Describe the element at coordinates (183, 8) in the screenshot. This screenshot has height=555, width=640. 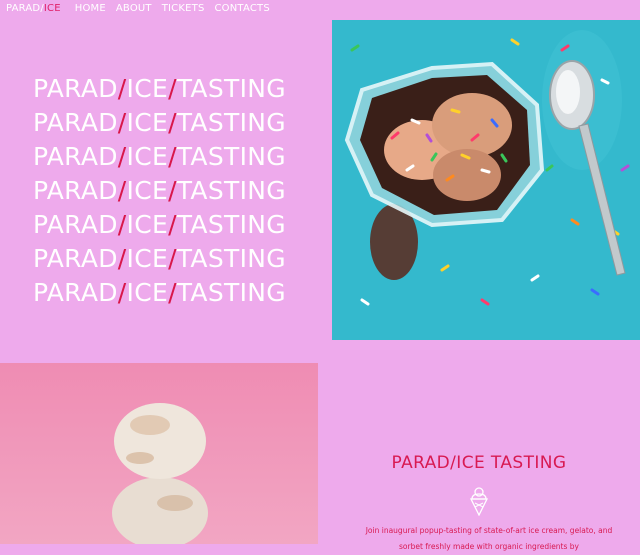
I see `nav-link-tickets: TICKETS` at that location.